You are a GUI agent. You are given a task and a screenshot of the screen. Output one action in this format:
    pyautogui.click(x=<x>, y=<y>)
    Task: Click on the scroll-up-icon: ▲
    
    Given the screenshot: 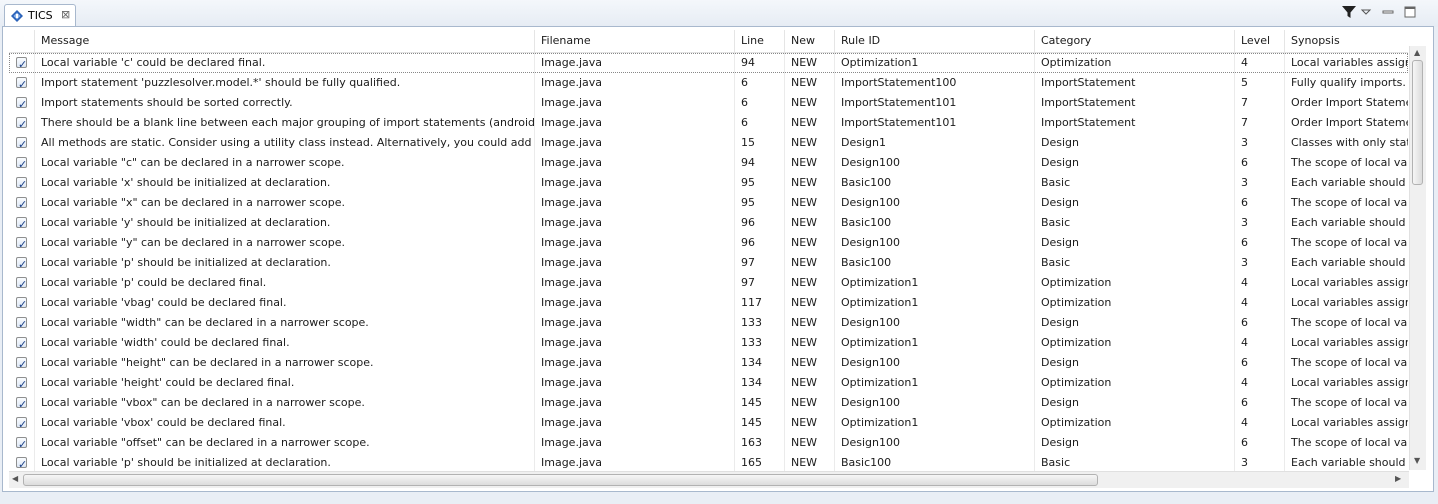 What is the action you would take?
    pyautogui.click(x=1417, y=52)
    